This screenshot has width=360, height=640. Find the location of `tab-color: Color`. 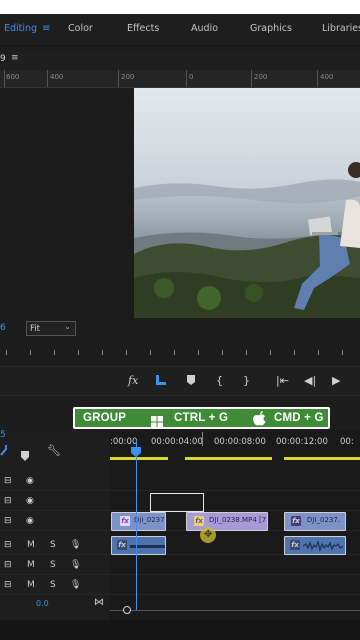

tab-color: Color is located at coordinates (80, 28).